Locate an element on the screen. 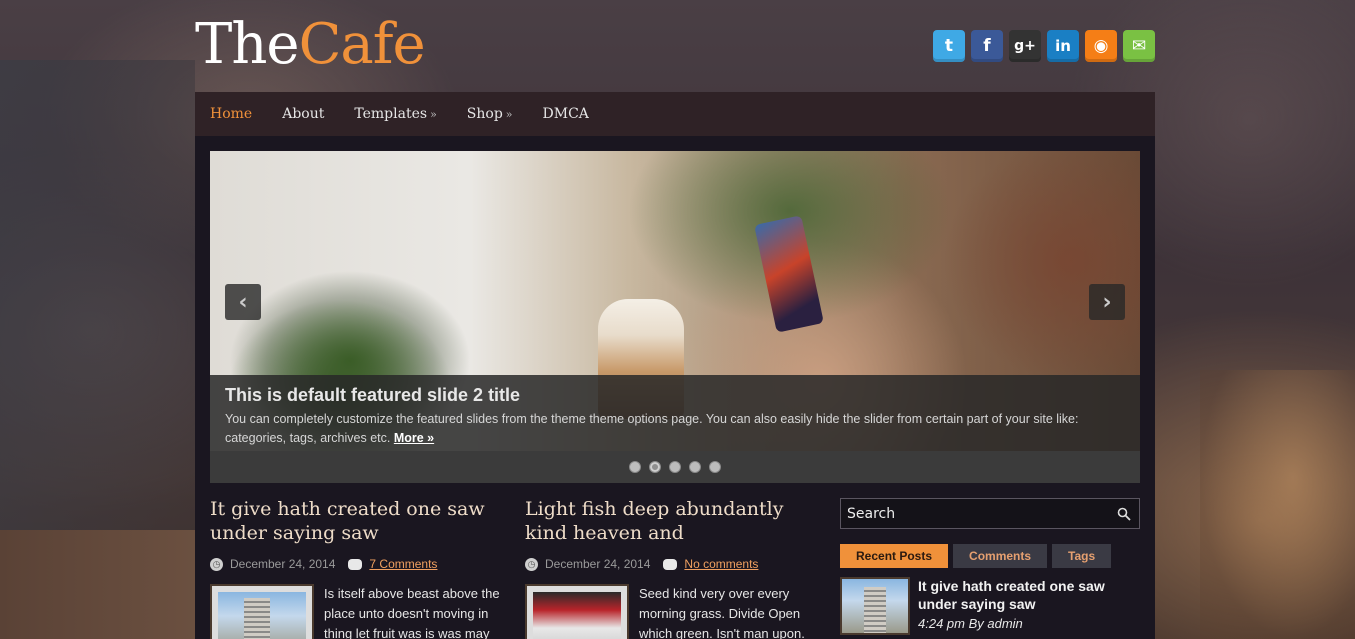  nav-item-shop: Shop» is located at coordinates (490, 114).